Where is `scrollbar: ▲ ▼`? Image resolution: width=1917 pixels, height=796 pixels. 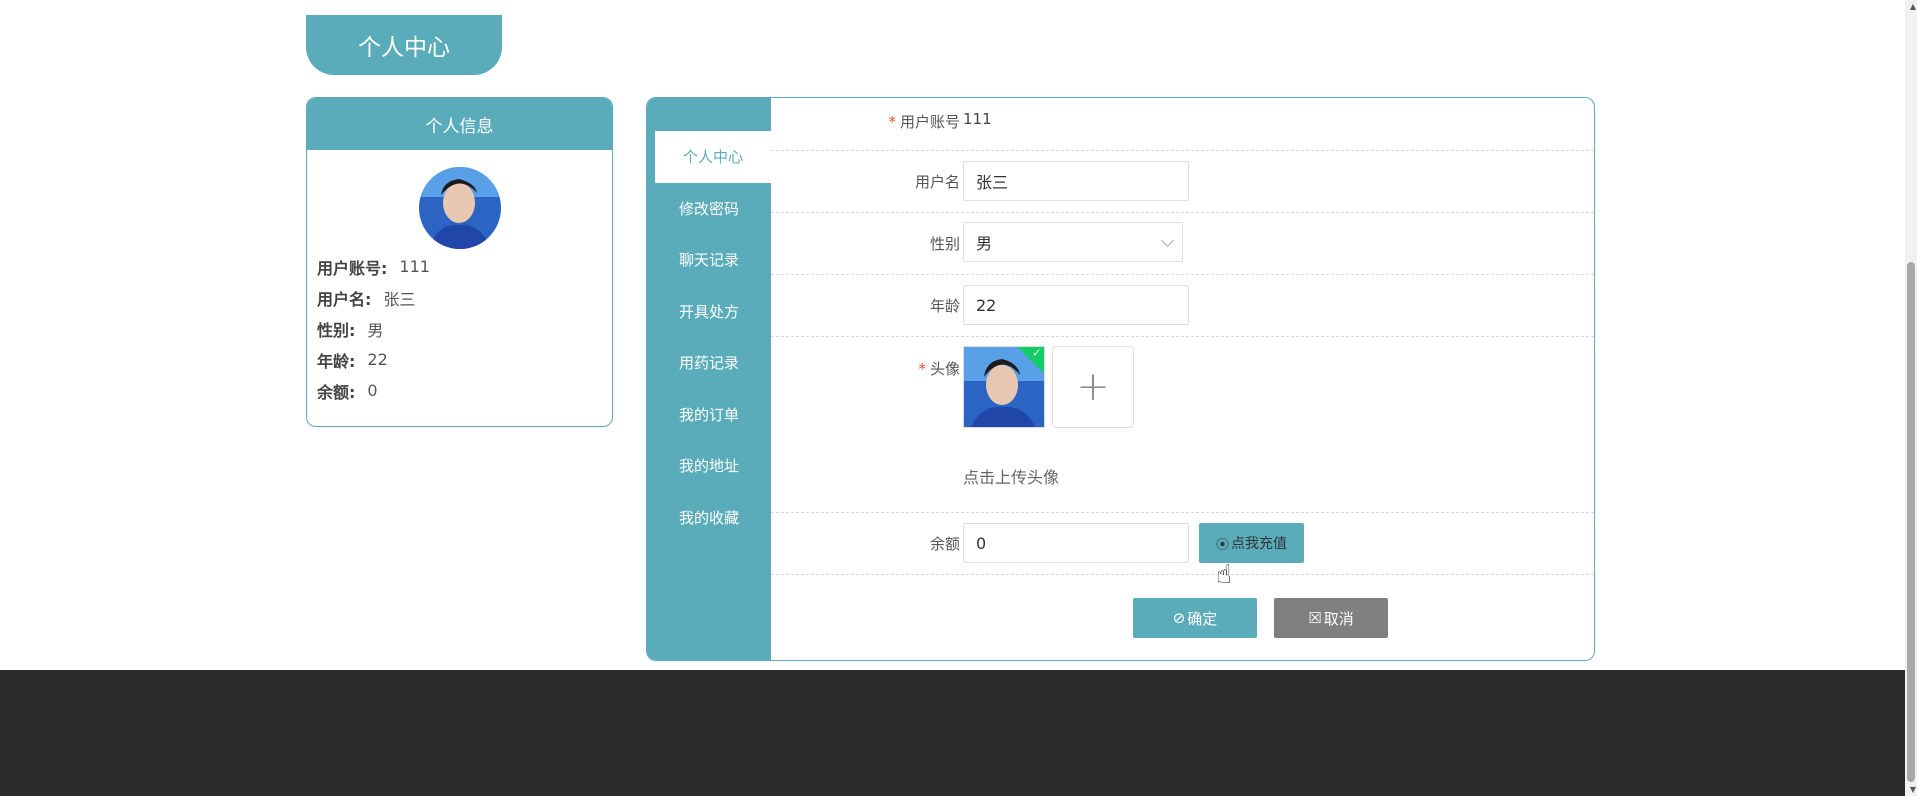
scrollbar: ▲ ▼ is located at coordinates (1911, 398).